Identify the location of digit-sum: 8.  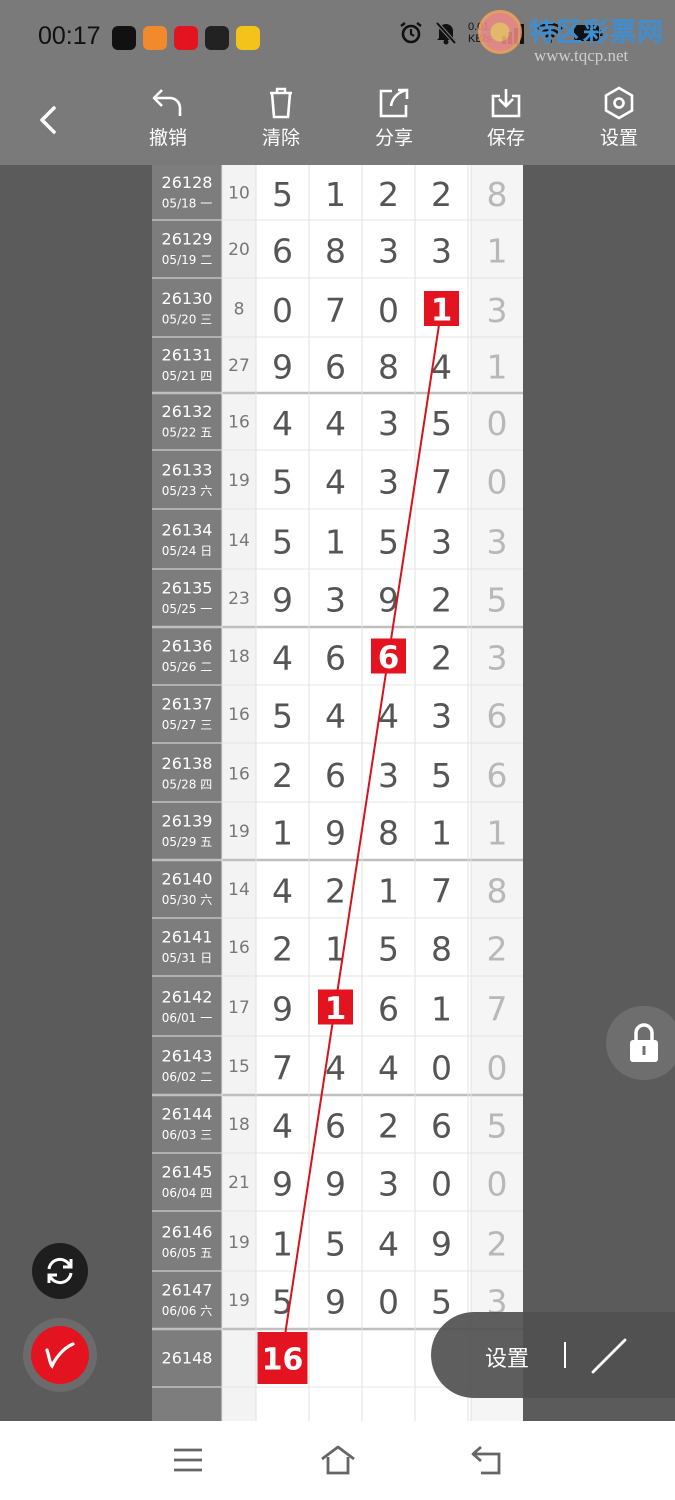
(239, 310).